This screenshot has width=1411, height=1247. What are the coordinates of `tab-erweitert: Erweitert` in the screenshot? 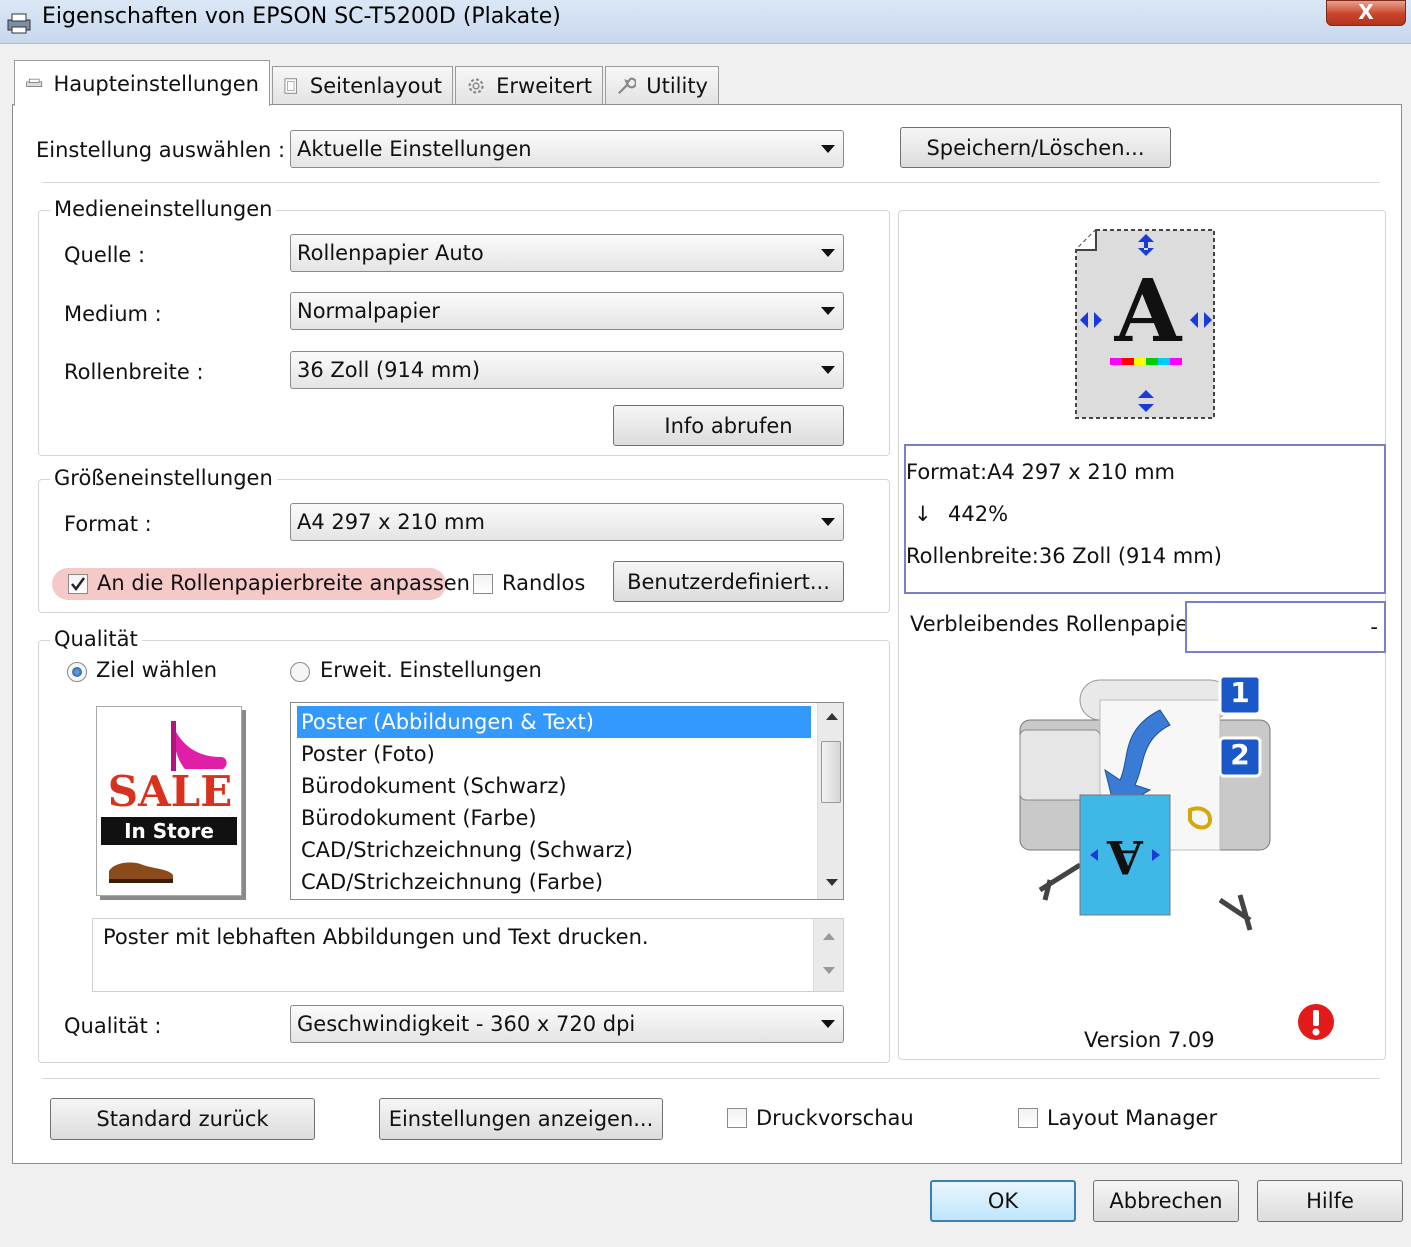 It's located at (529, 85).